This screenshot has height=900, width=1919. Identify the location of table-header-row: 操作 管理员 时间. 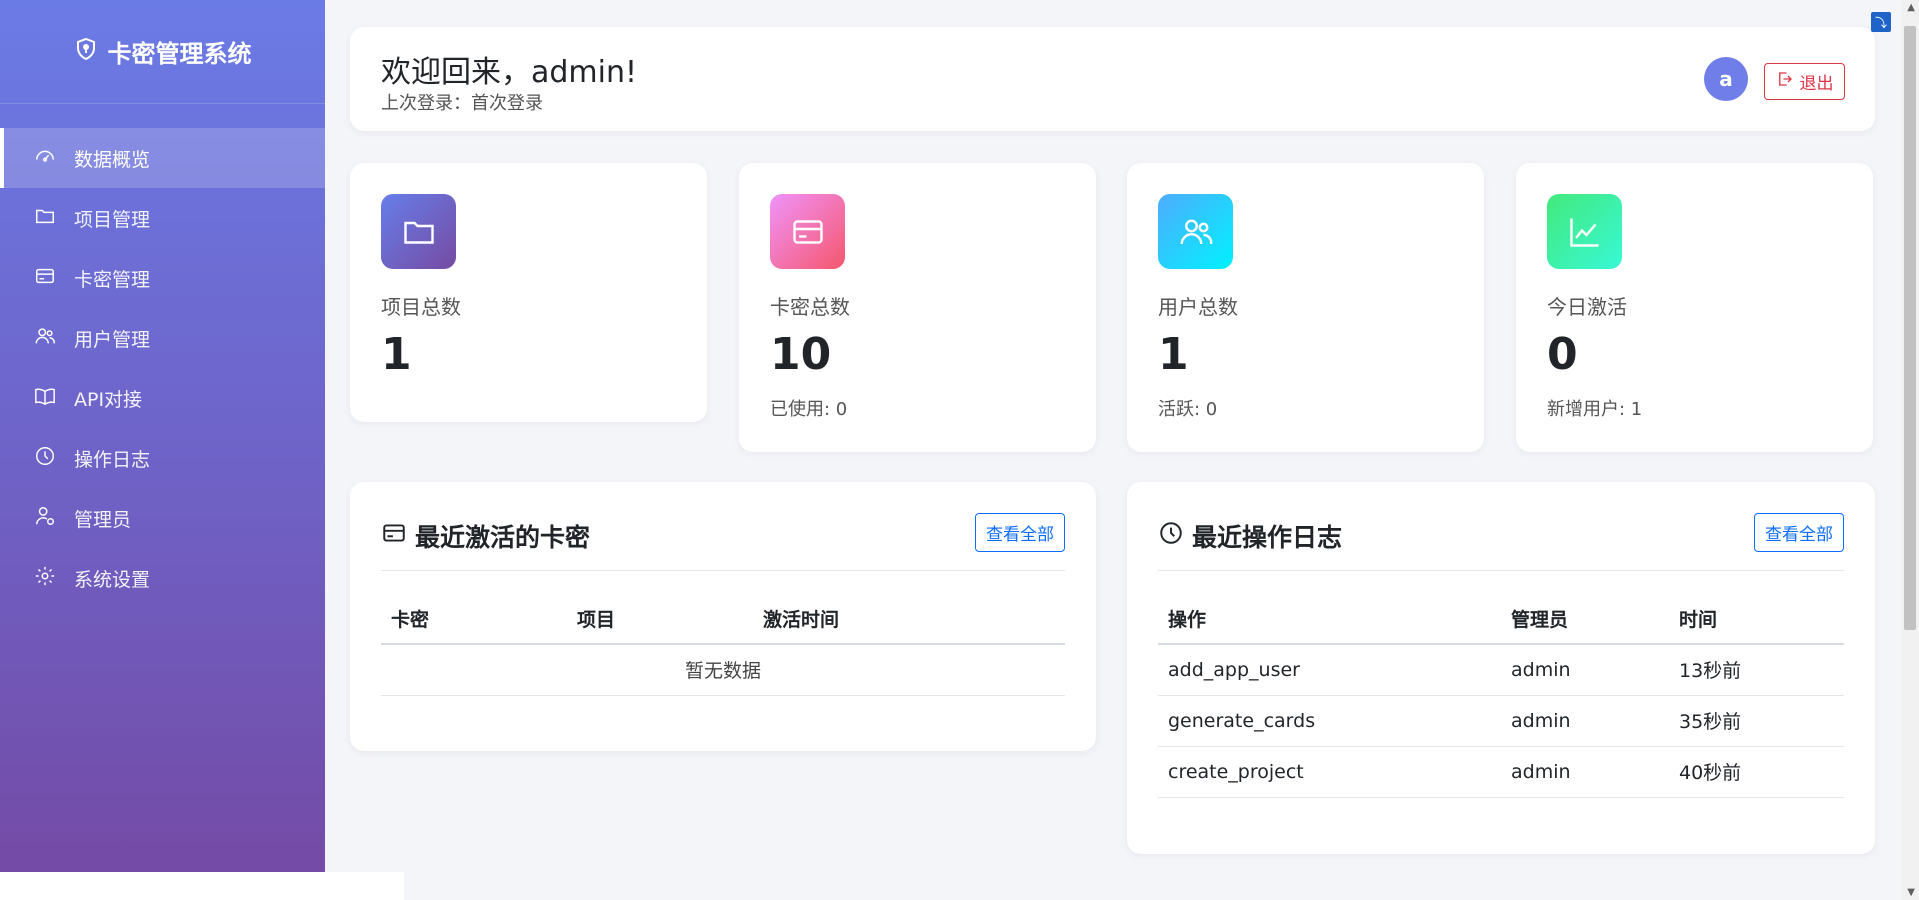
(1501, 619).